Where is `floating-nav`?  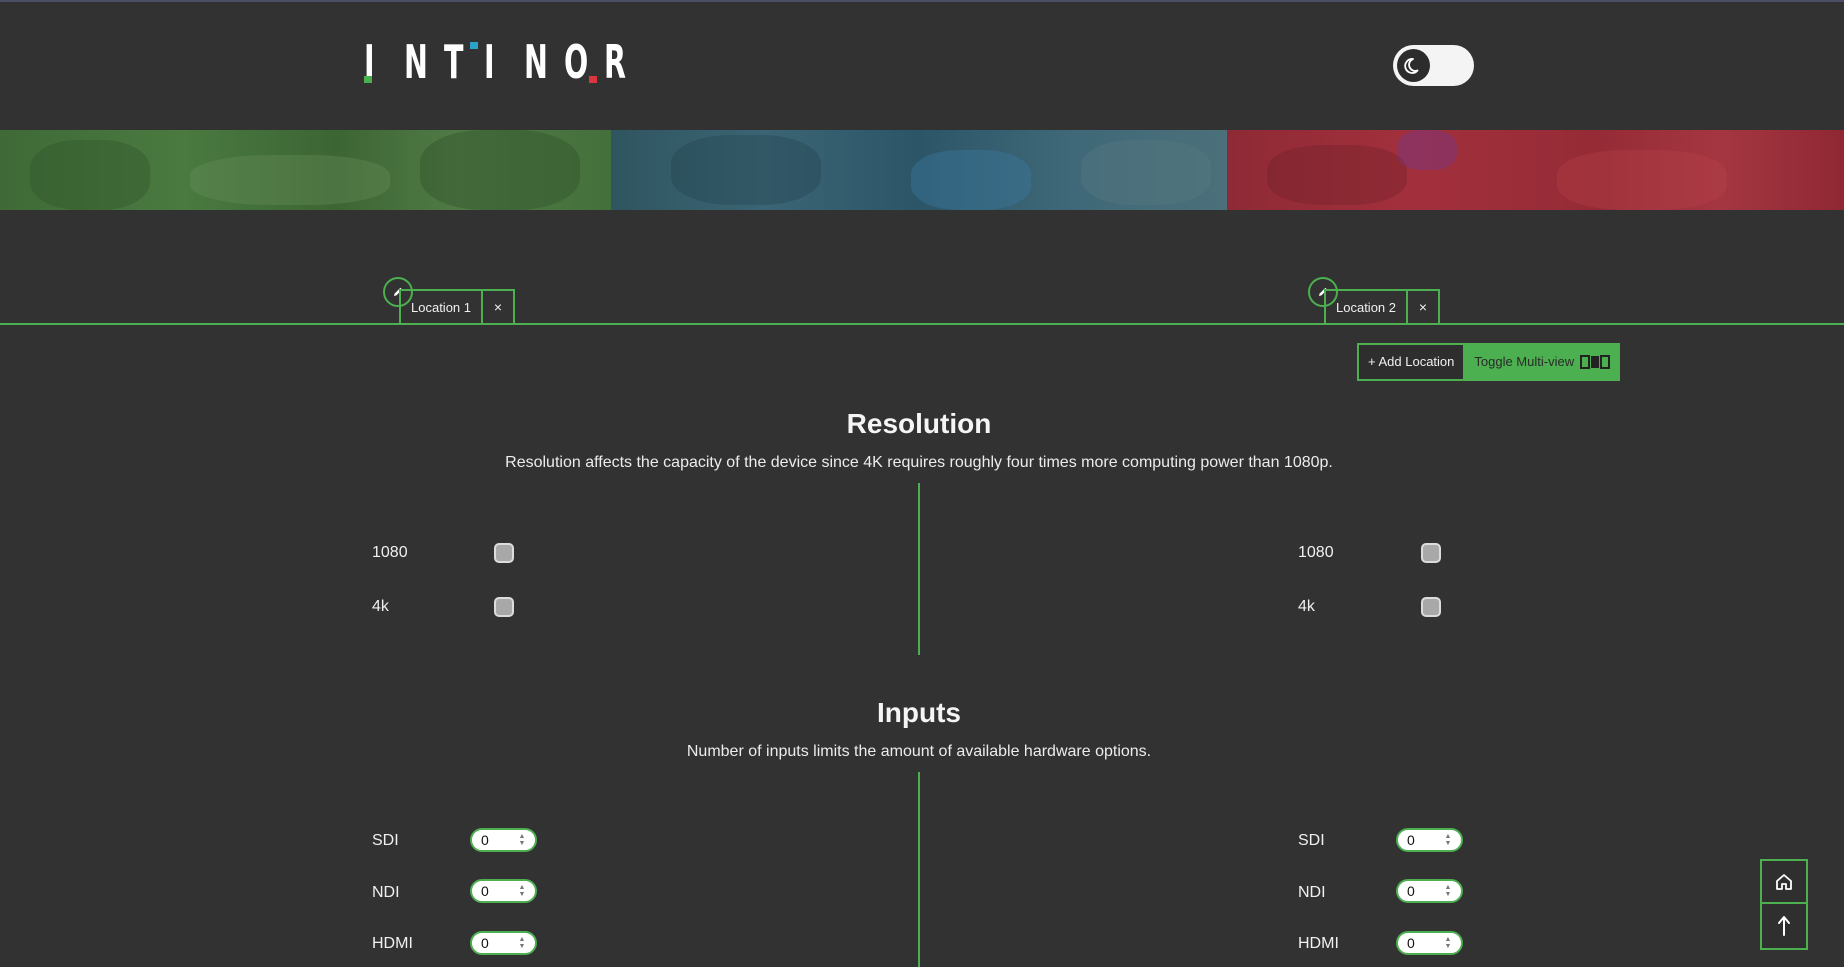 floating-nav is located at coordinates (1784, 904).